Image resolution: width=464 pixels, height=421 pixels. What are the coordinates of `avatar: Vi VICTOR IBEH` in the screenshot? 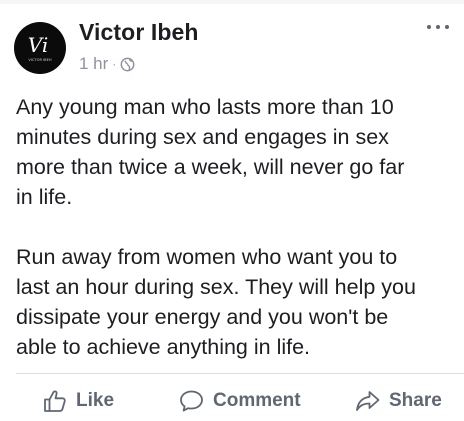 It's located at (40, 48).